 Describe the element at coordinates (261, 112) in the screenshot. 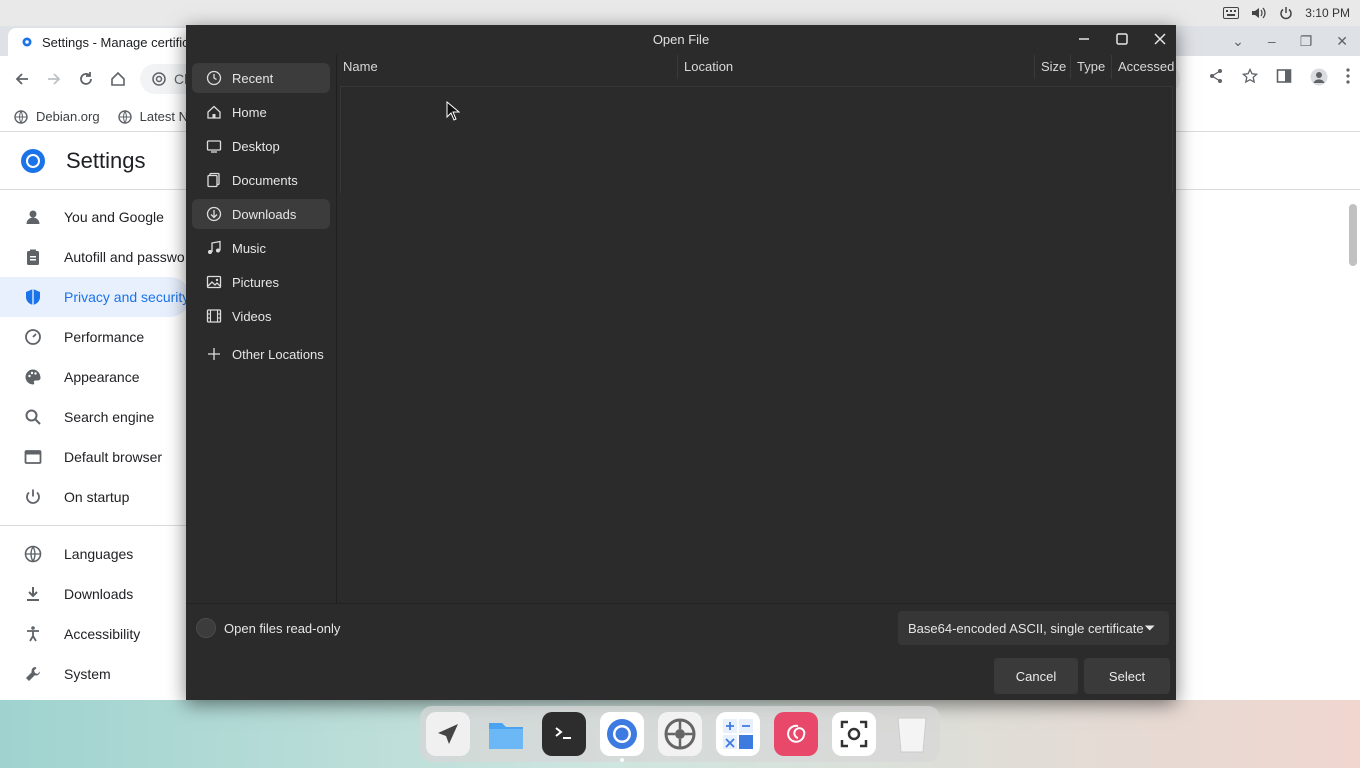

I see `place-home: Home` at that location.